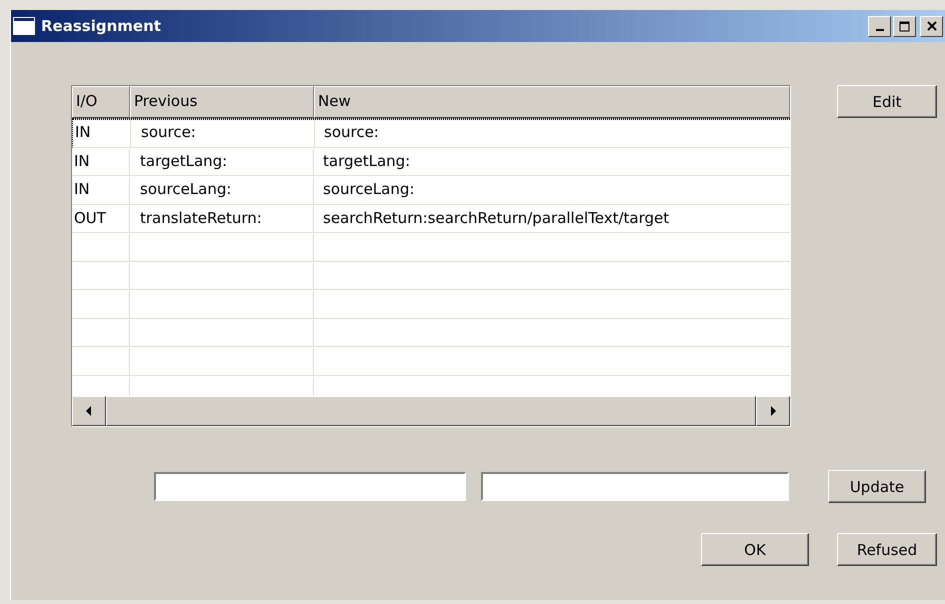 The width and height of the screenshot is (945, 604). I want to click on table-cell: sourceLang:, so click(222, 190).